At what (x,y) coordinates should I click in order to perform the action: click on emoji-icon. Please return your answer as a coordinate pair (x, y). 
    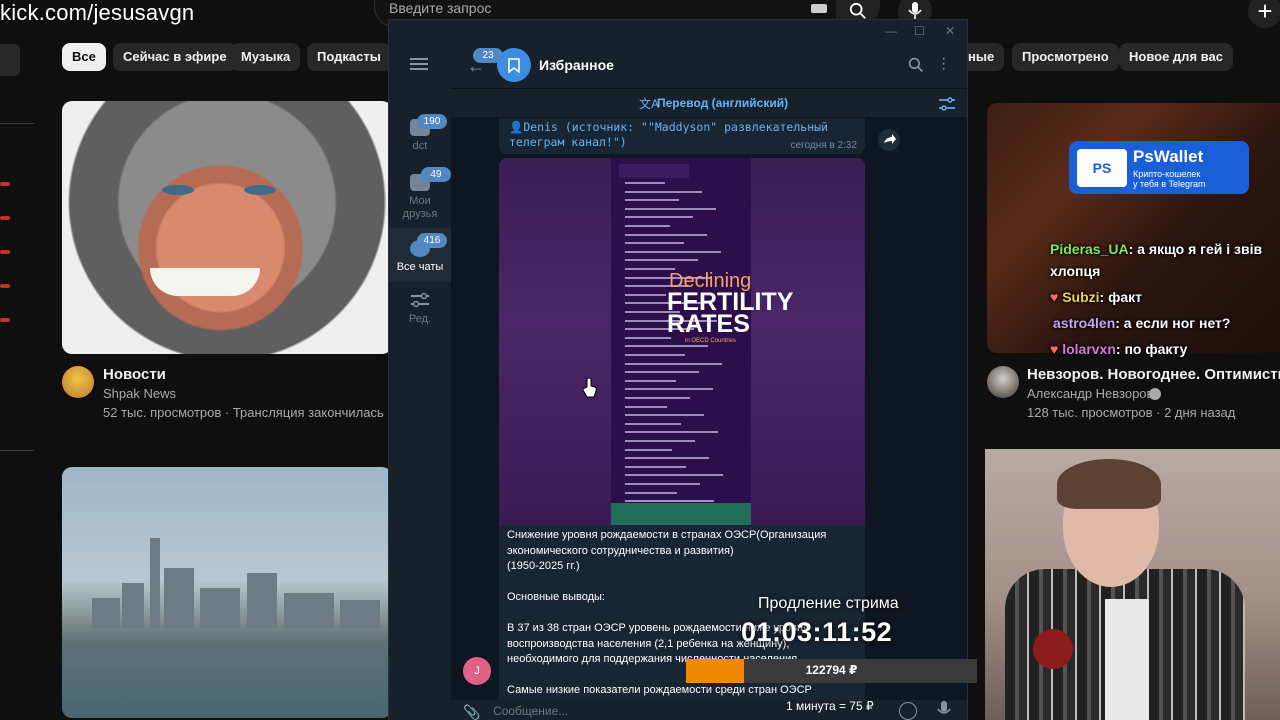
    Looking at the image, I should click on (908, 711).